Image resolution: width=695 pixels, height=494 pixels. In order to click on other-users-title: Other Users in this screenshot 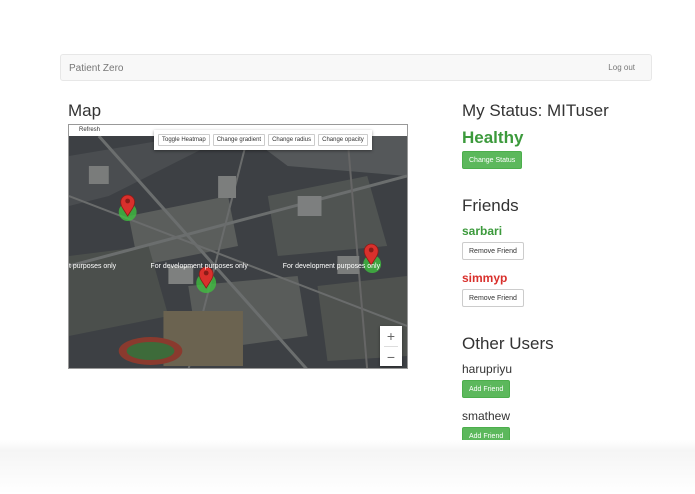, I will do `click(508, 343)`.